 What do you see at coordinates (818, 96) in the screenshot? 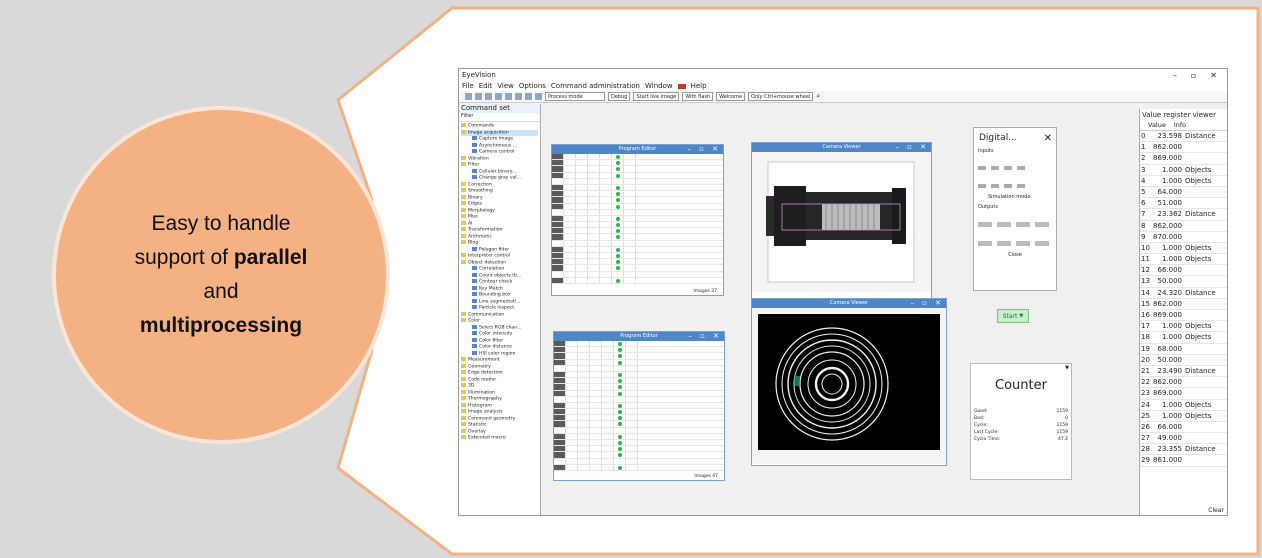
I see `zoom-icon: ⌕` at bounding box center [818, 96].